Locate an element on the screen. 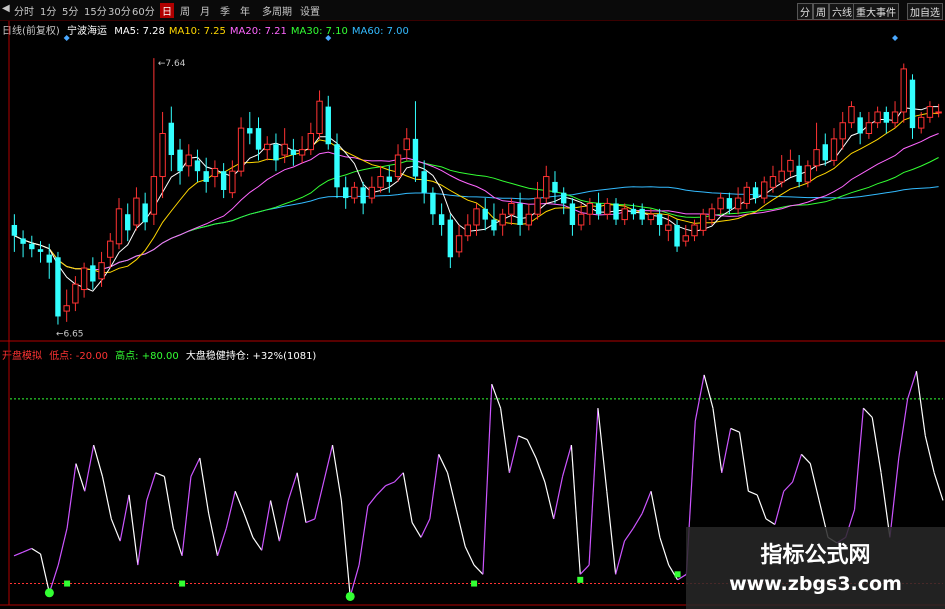 The height and width of the screenshot is (609, 945). high-price-label: ←7.64 is located at coordinates (172, 64).